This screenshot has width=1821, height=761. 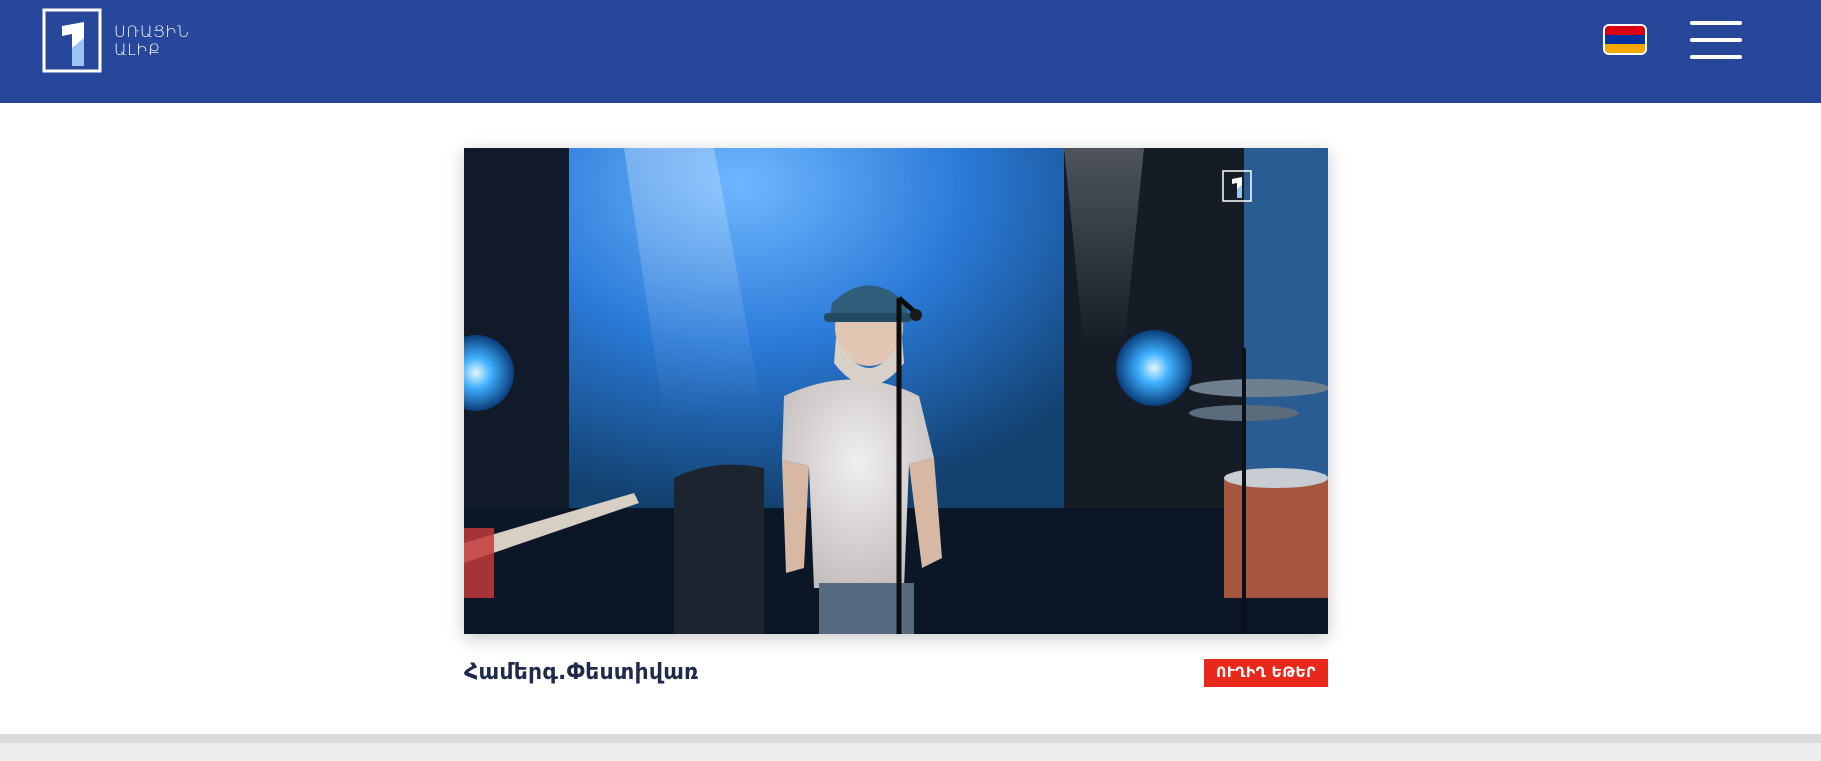 What do you see at coordinates (1266, 673) in the screenshot?
I see `live-badge: ՈՒՂԻՂ ԵԹԵՐ` at bounding box center [1266, 673].